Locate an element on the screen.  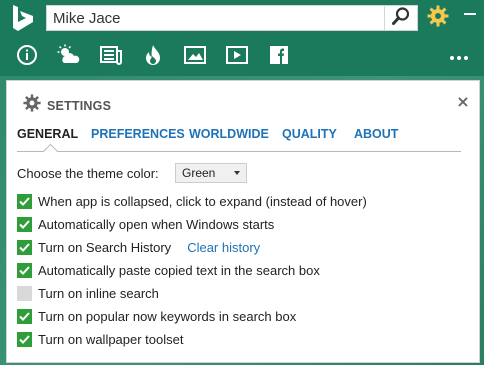
theme-color-select: Green is located at coordinates (211, 173).